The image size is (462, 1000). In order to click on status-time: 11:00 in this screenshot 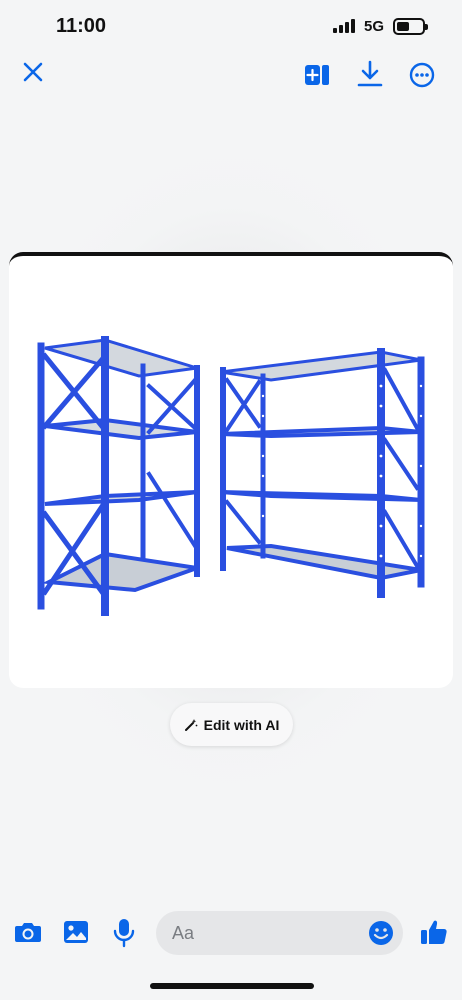, I will do `click(81, 26)`.